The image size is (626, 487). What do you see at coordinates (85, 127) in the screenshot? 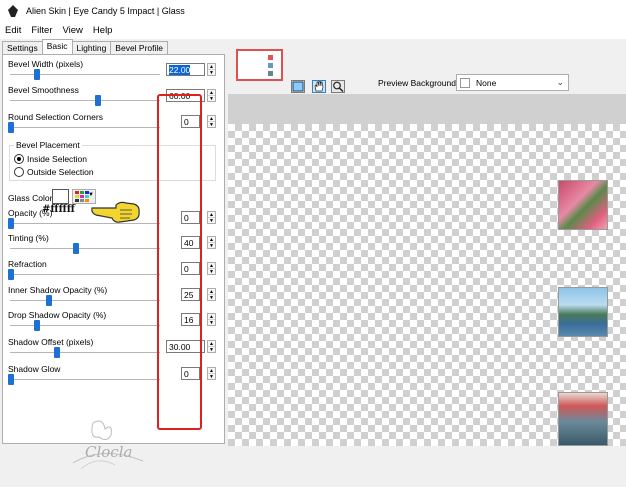
I see `round-corners-slider-track` at bounding box center [85, 127].